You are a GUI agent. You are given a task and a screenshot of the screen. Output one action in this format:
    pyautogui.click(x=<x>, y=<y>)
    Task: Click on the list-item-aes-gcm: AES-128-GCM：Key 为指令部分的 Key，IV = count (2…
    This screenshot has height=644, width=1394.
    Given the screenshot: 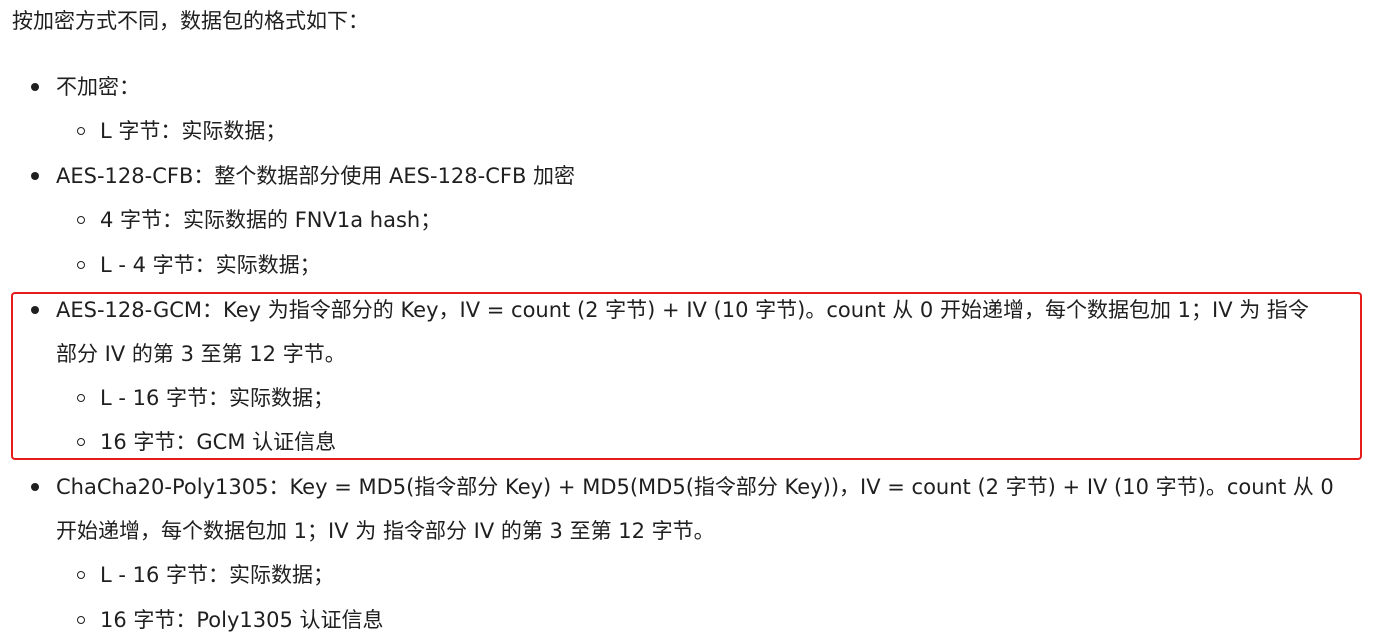 What is the action you would take?
    pyautogui.click(x=682, y=310)
    